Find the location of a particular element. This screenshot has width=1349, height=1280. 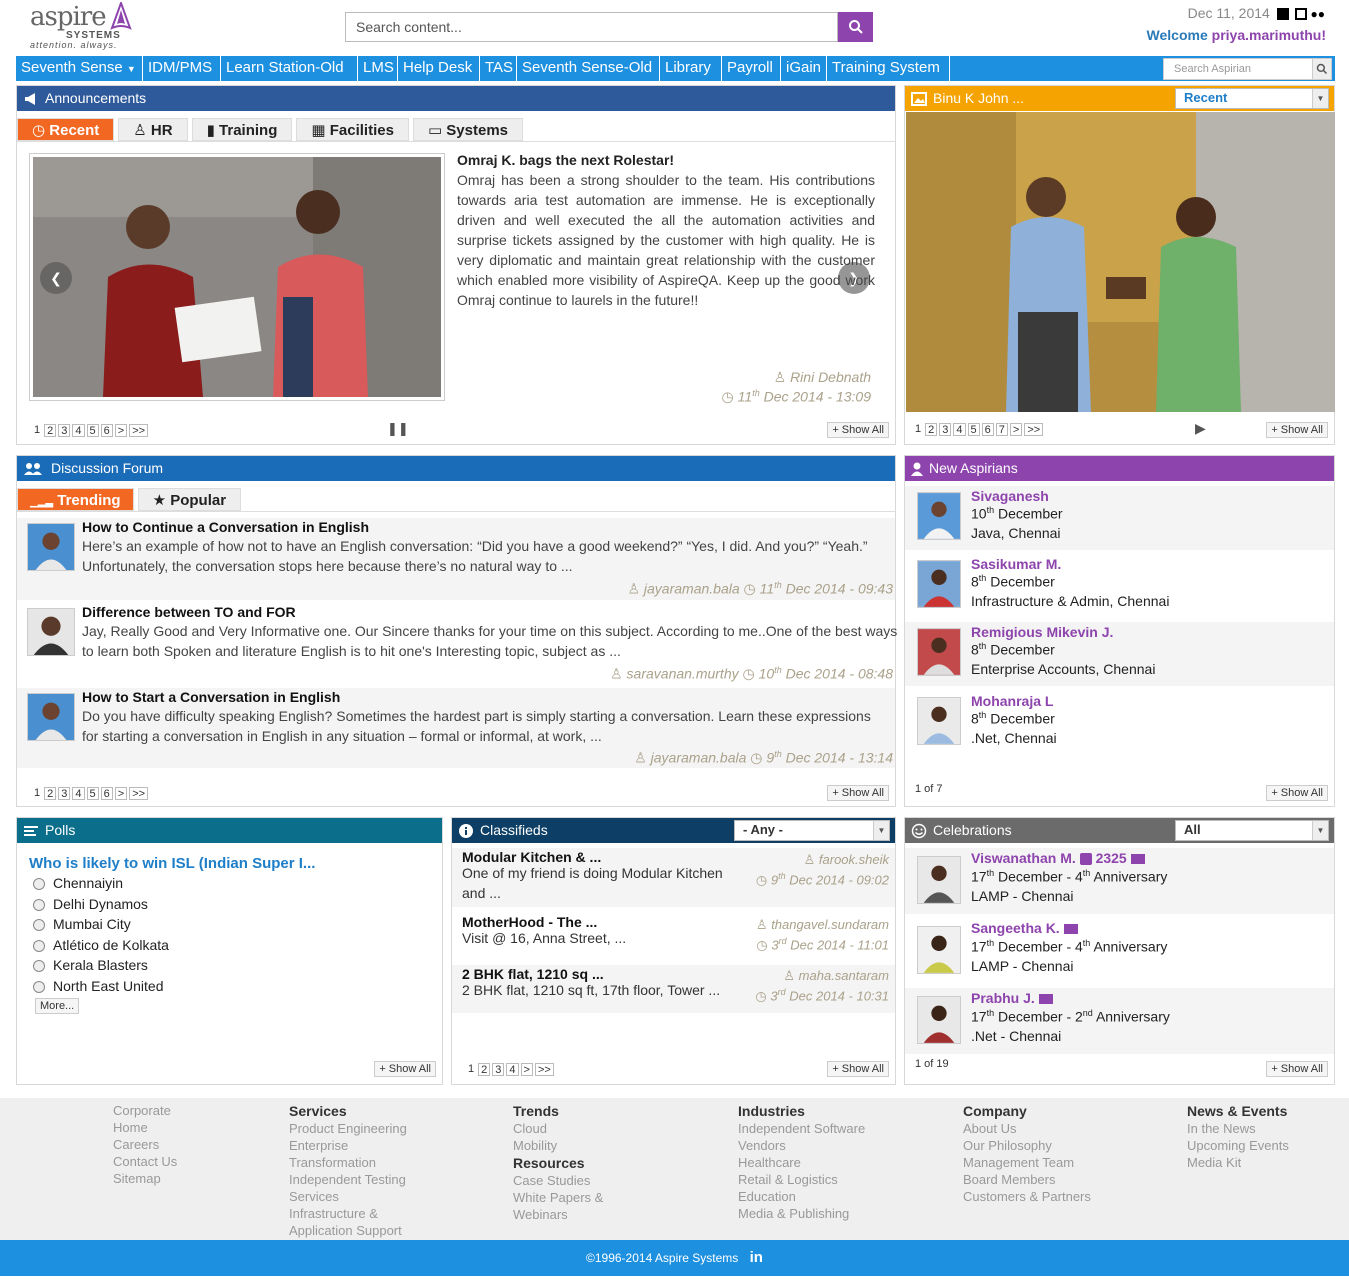

footer-link: Product Engineering is located at coordinates (348, 1128).